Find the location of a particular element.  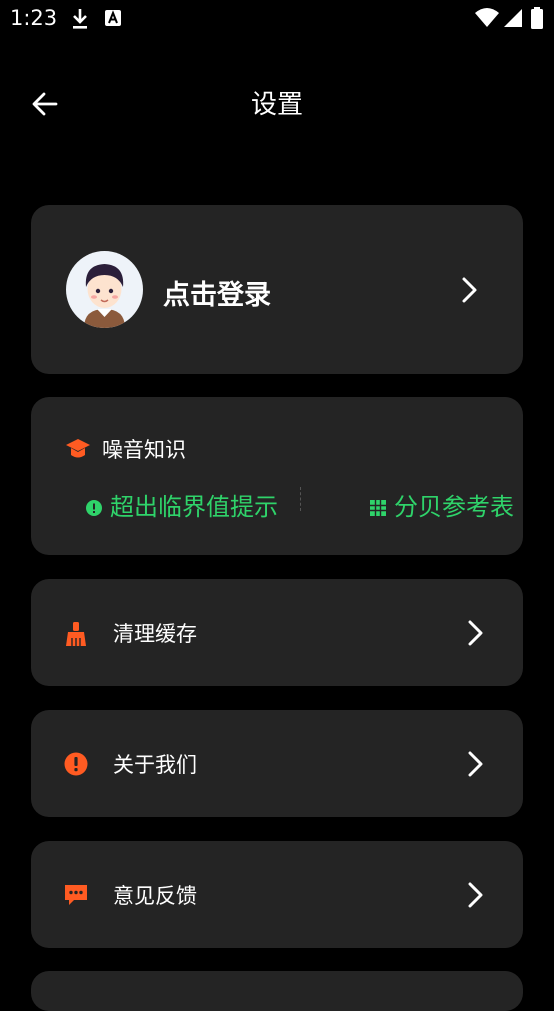

download-icon is located at coordinates (80, 19).